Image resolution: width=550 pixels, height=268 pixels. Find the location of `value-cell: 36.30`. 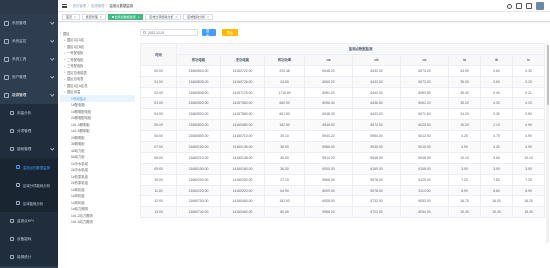

value-cell: 36.30 is located at coordinates (284, 168).